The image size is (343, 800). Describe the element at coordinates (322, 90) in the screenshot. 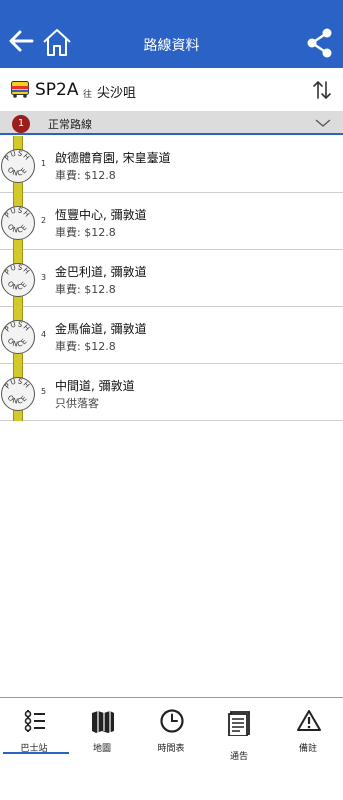

I see `swap-direction-icon` at that location.